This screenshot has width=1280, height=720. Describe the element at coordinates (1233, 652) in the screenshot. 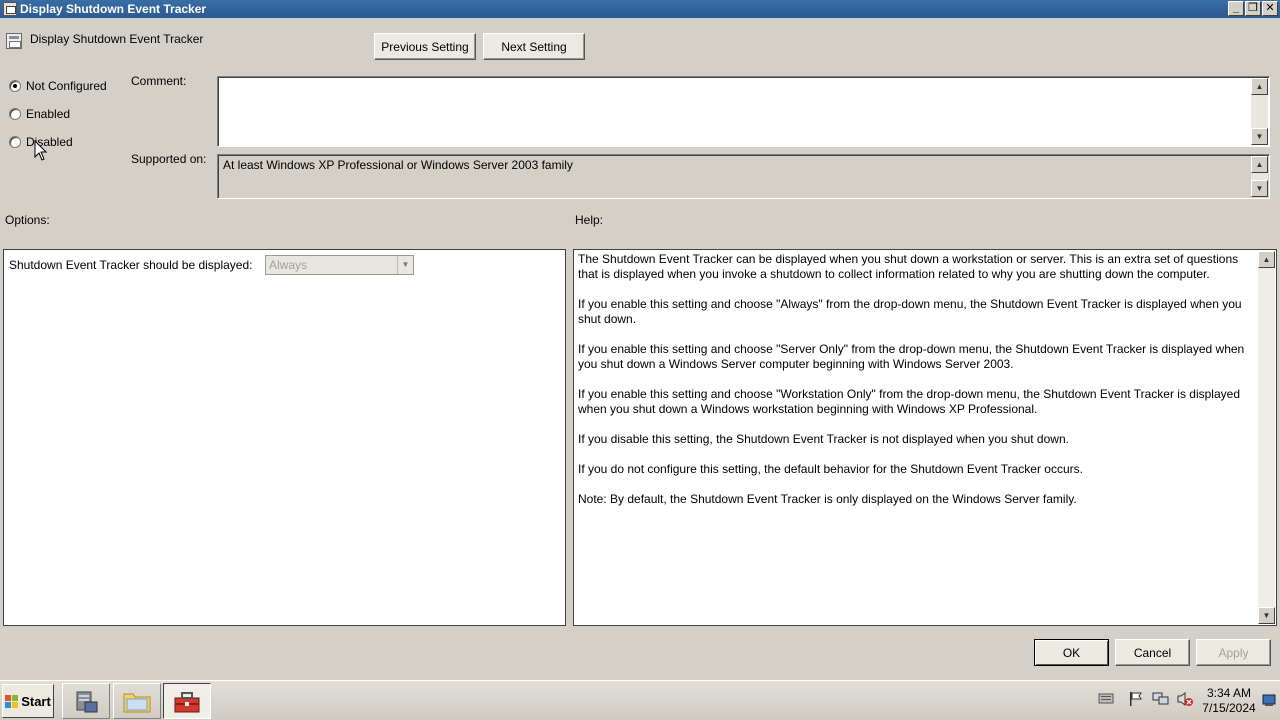

I see `apply-button: Apply` at that location.